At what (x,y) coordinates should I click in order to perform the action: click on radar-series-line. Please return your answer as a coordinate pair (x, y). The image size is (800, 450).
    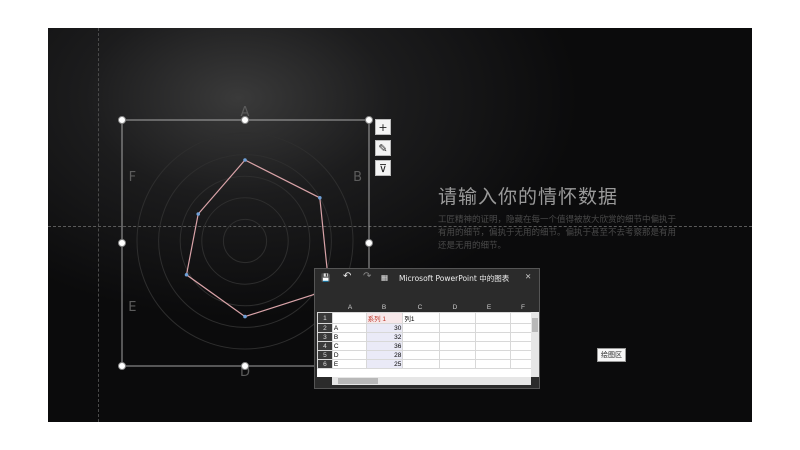
    Looking at the image, I should click on (257, 238).